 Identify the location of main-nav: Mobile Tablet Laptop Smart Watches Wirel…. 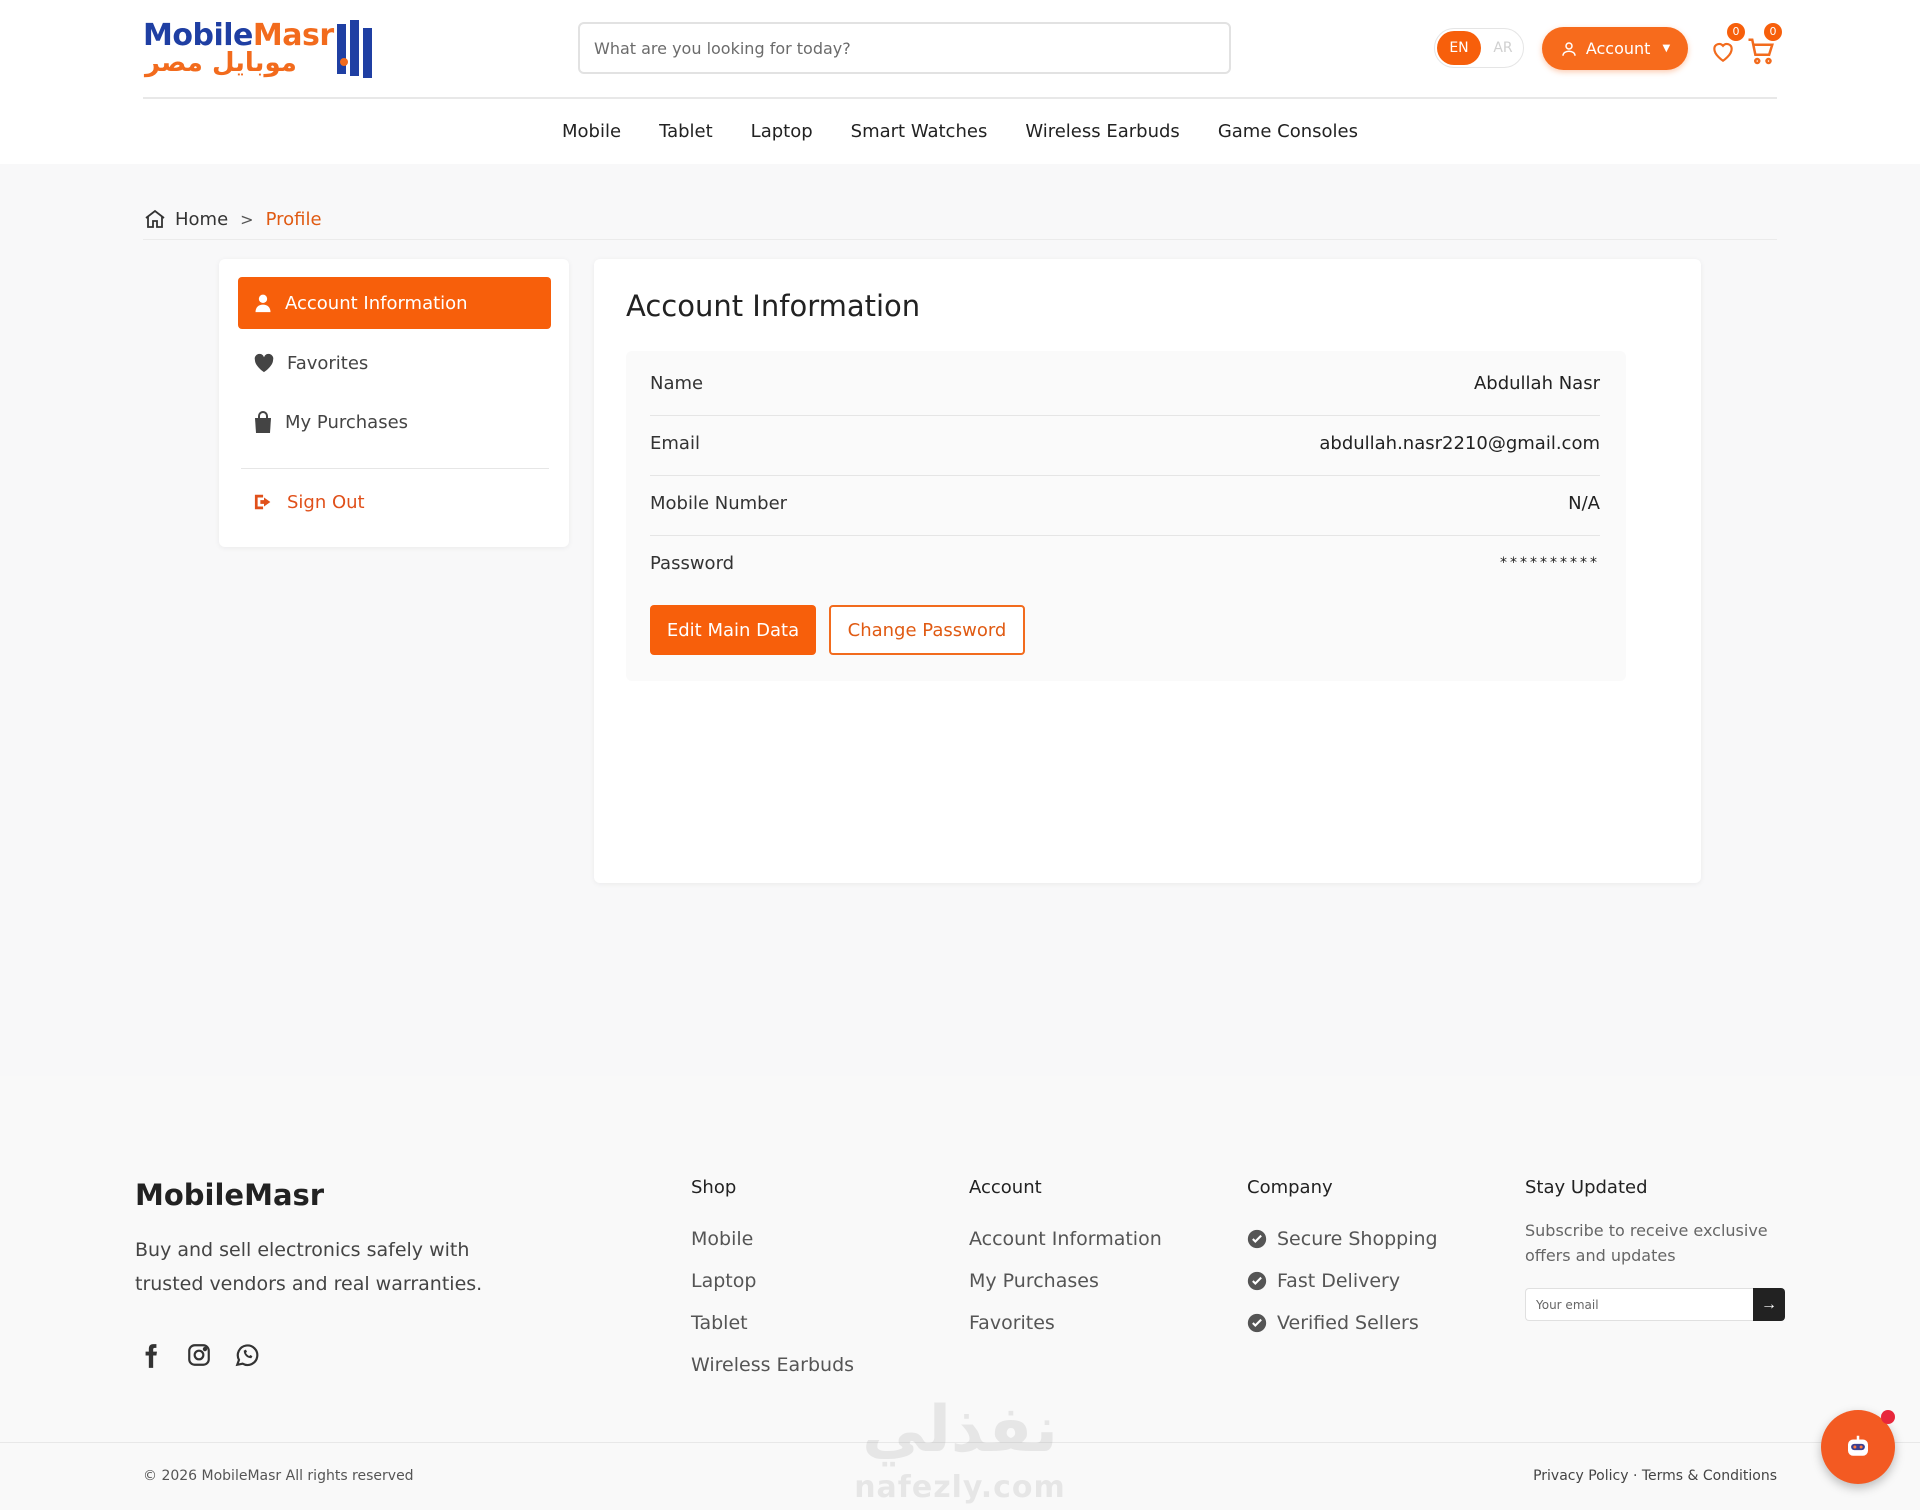
(960, 132).